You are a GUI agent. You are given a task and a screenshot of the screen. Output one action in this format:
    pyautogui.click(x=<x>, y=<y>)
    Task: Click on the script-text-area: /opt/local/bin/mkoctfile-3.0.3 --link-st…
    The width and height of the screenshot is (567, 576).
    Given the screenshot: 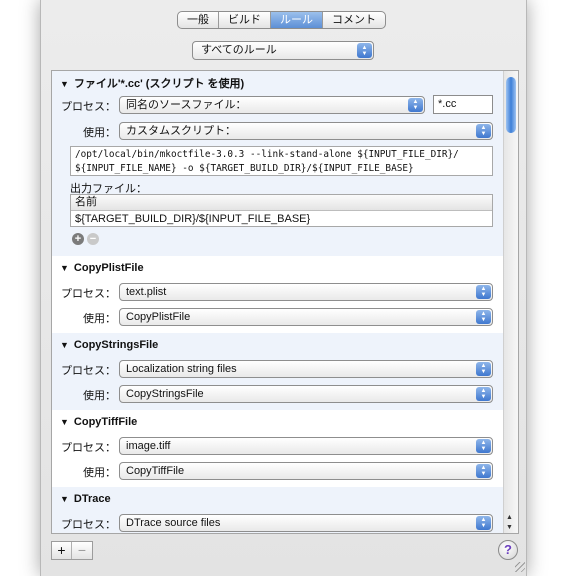 What is the action you would take?
    pyautogui.click(x=281, y=161)
    